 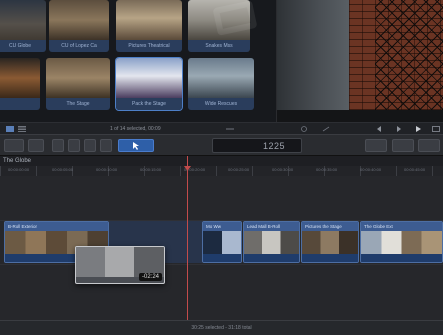 I want to click on next-frame-icon, so click(x=399, y=129).